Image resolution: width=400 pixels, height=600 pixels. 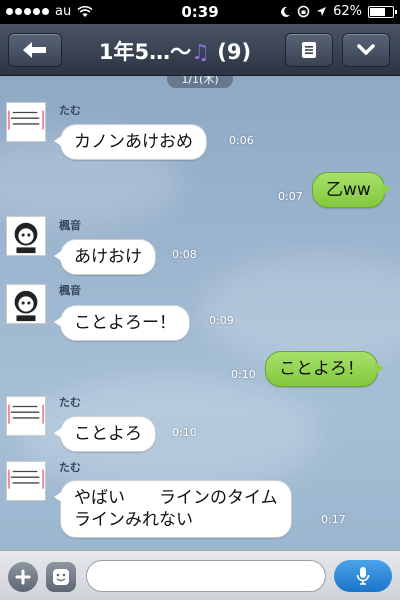 What do you see at coordinates (221, 320) in the screenshot?
I see `message-time: 0:09` at bounding box center [221, 320].